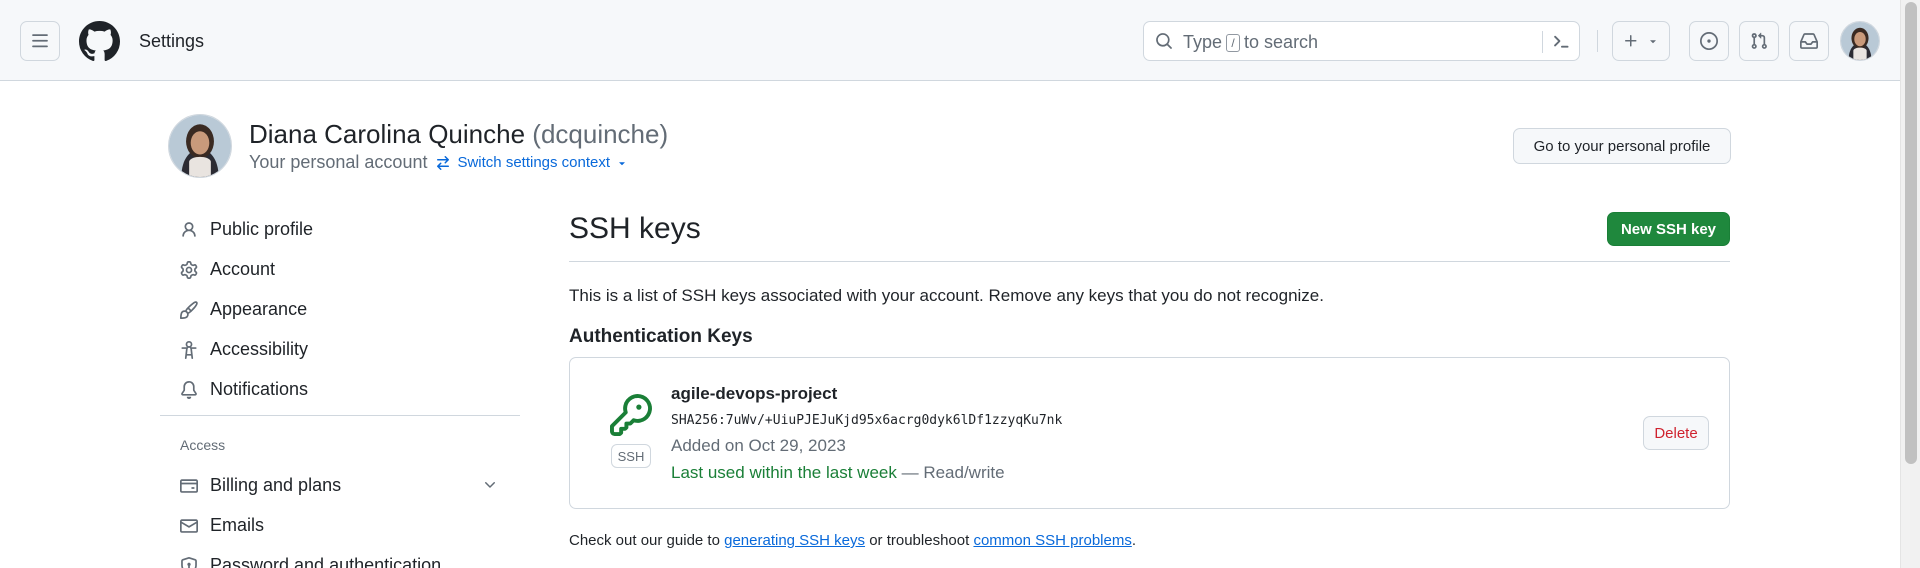  What do you see at coordinates (171, 41) in the screenshot?
I see `page-context-title: Settings` at bounding box center [171, 41].